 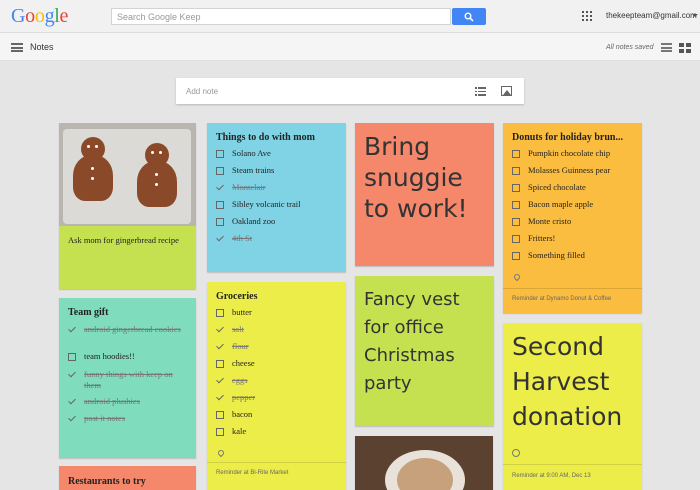 What do you see at coordinates (550, 221) in the screenshot?
I see `checklist-item-text: Monte cristo` at bounding box center [550, 221].